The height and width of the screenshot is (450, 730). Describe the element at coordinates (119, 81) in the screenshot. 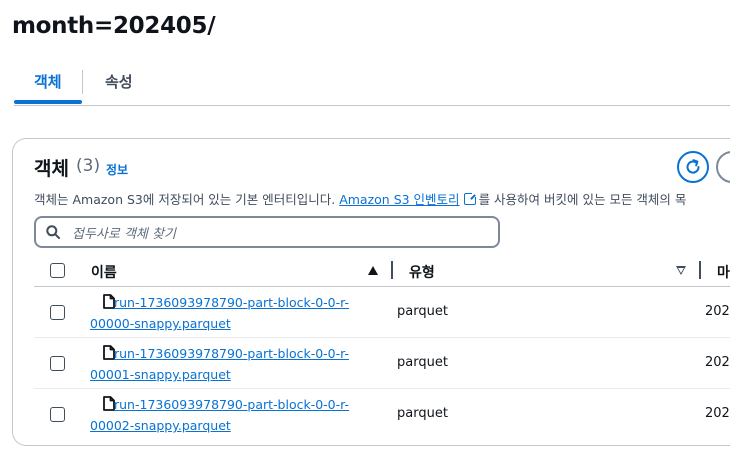

I see `tab-properties: 속성` at that location.